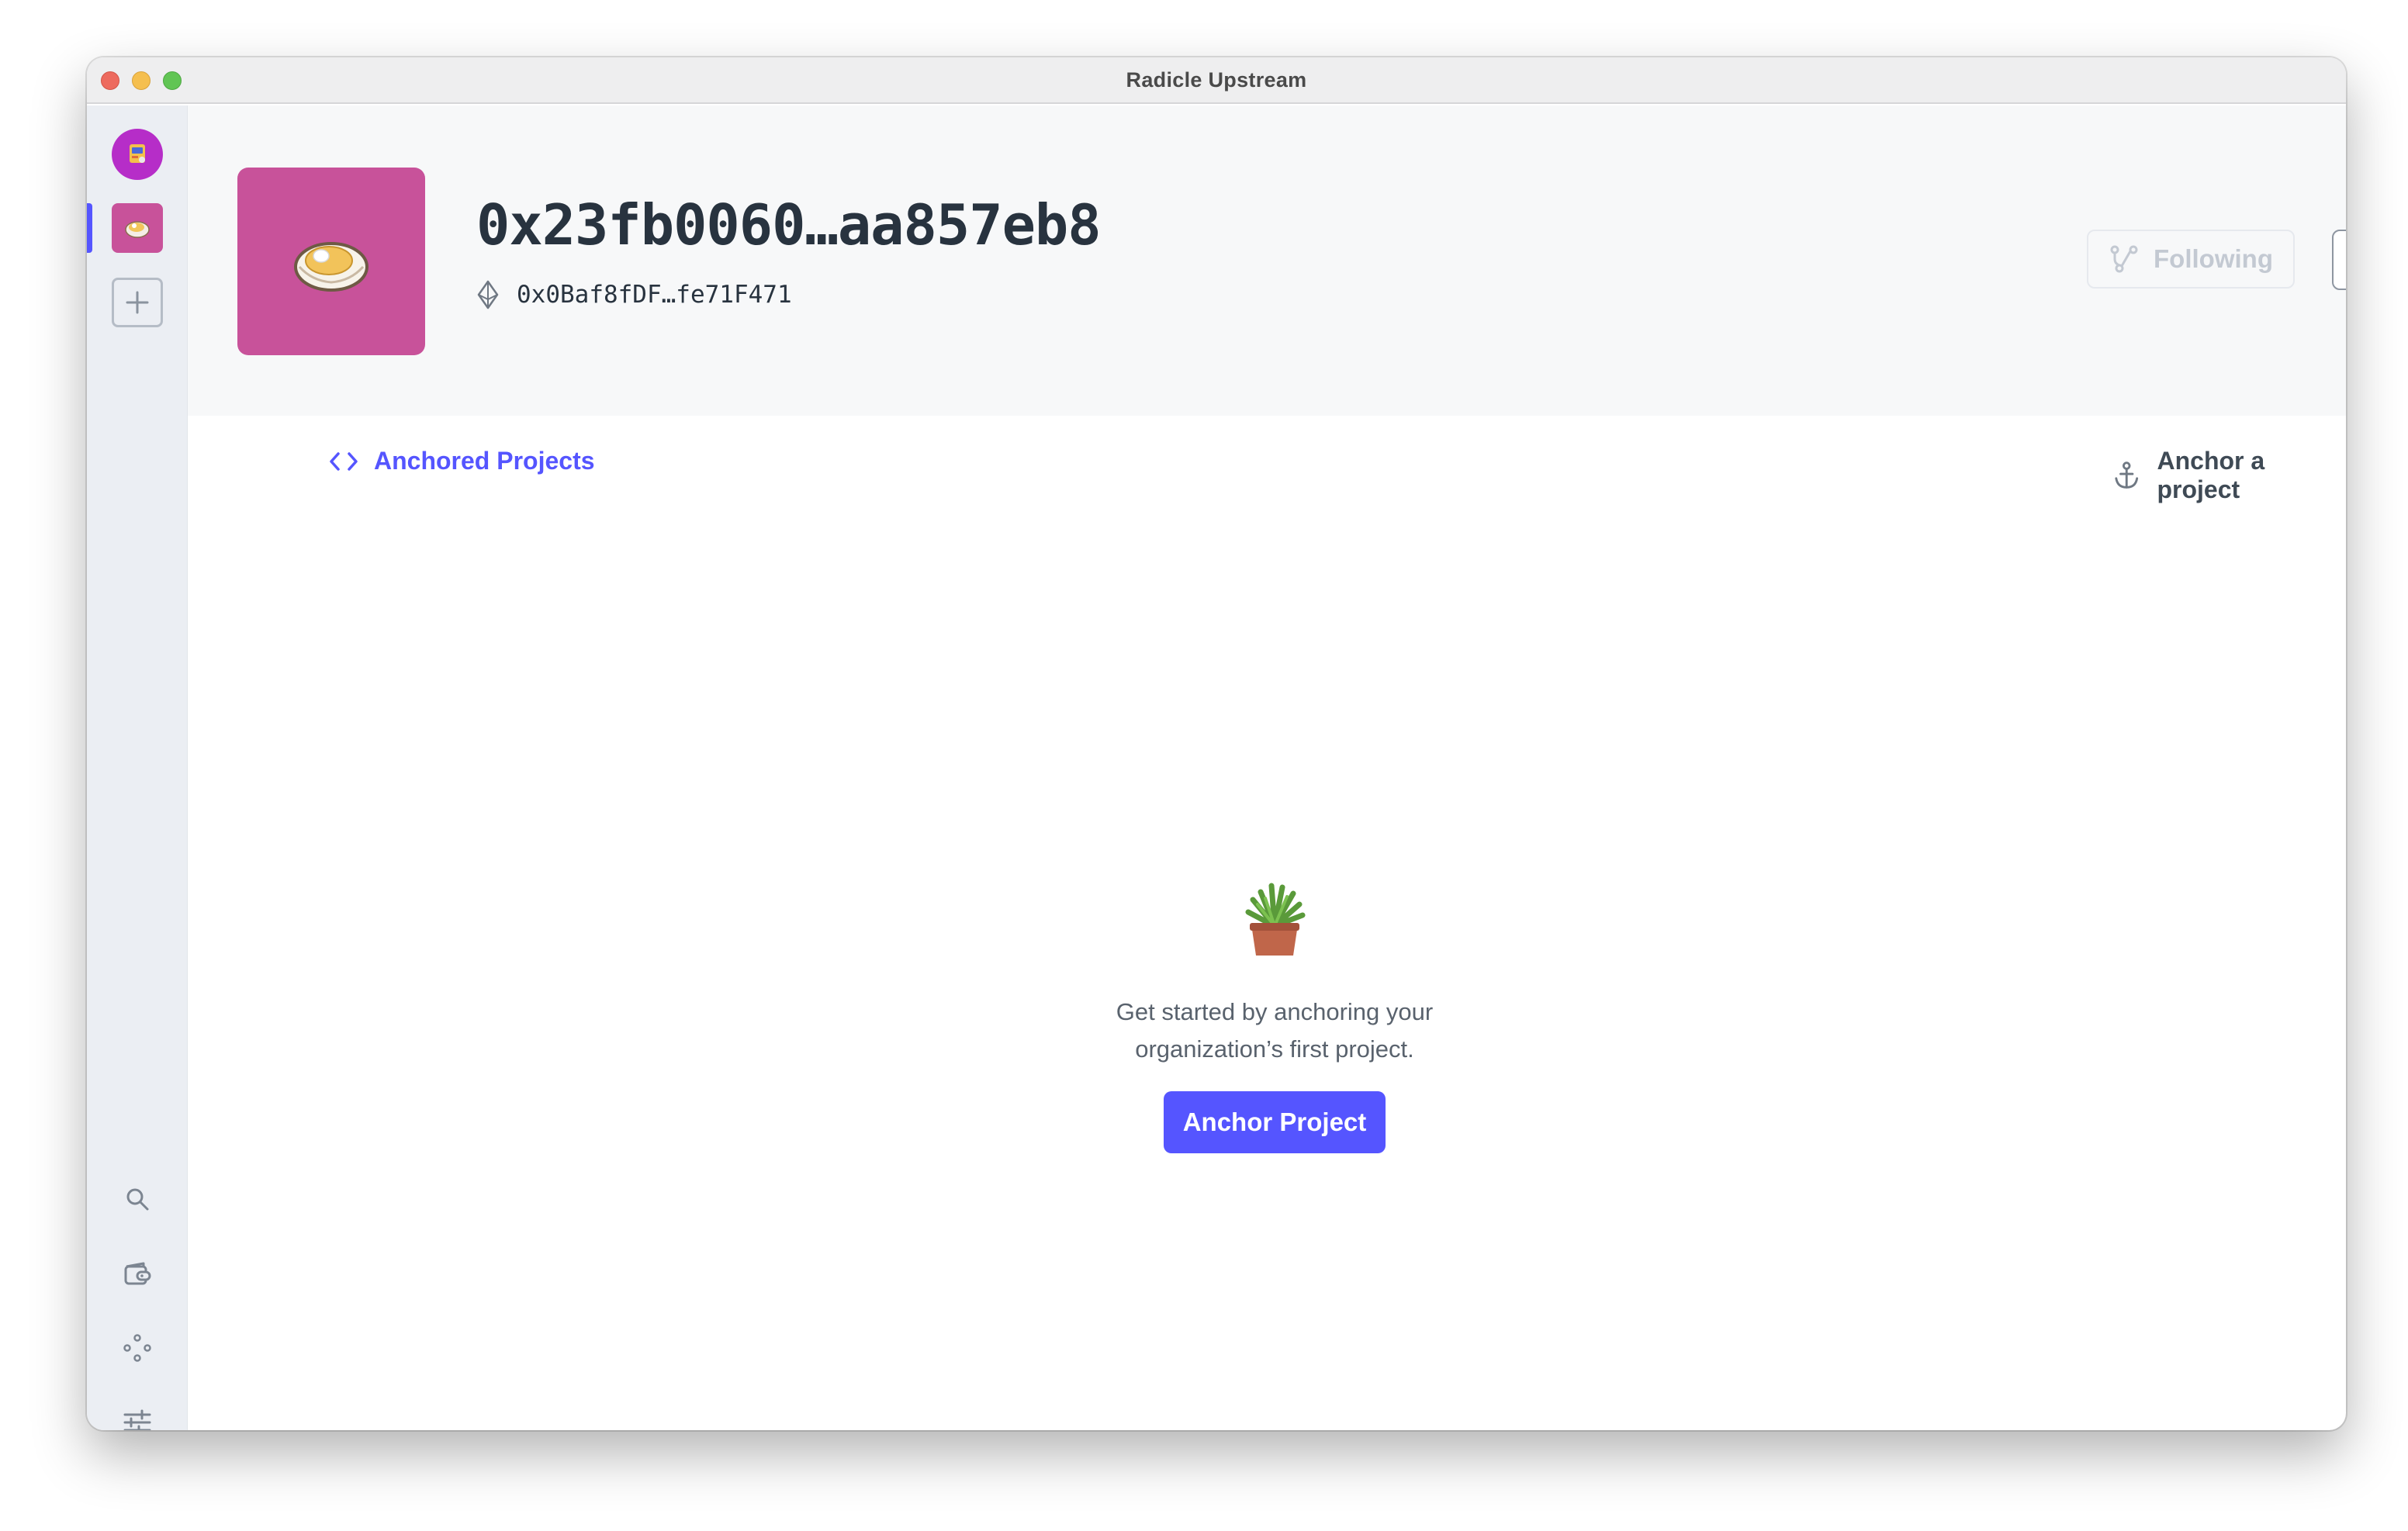  Describe the element at coordinates (1275, 1011) in the screenshot. I see `empty-state-line-1: Get started by anchoring your` at that location.